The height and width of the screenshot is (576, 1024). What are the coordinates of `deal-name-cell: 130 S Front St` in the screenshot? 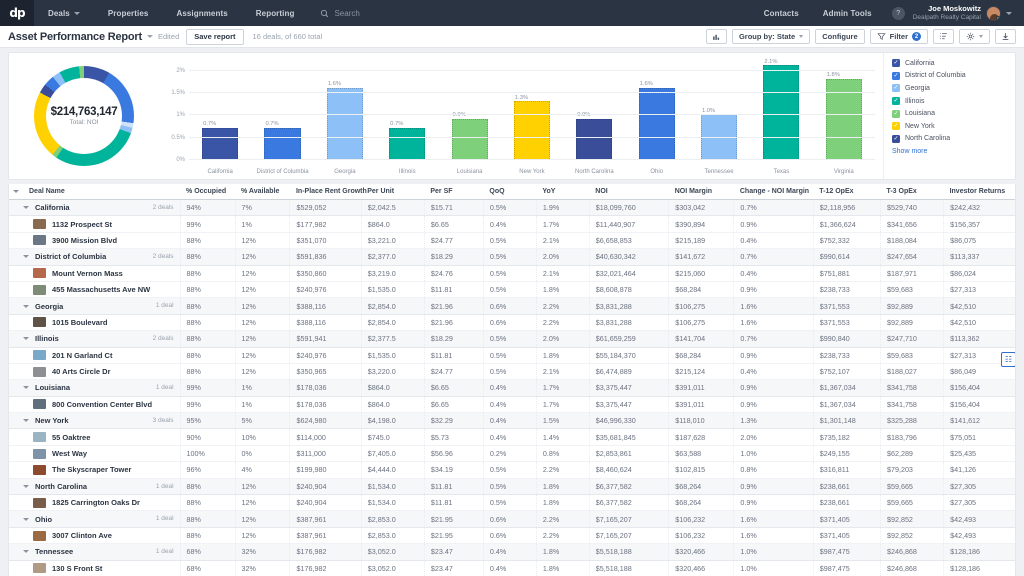 It's located at (95, 568).